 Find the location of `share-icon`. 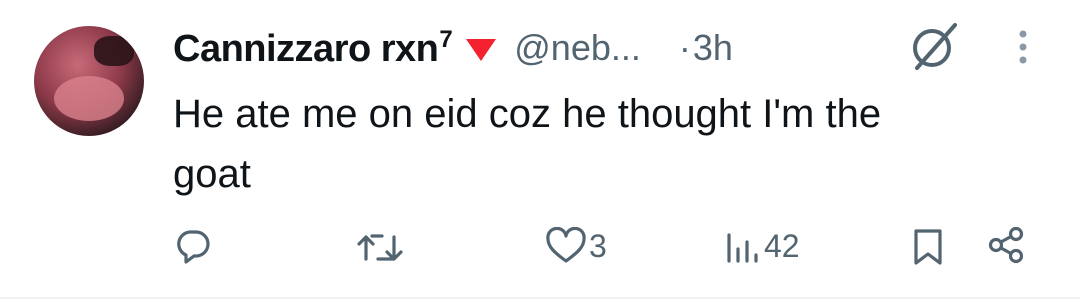

share-icon is located at coordinates (1006, 245).